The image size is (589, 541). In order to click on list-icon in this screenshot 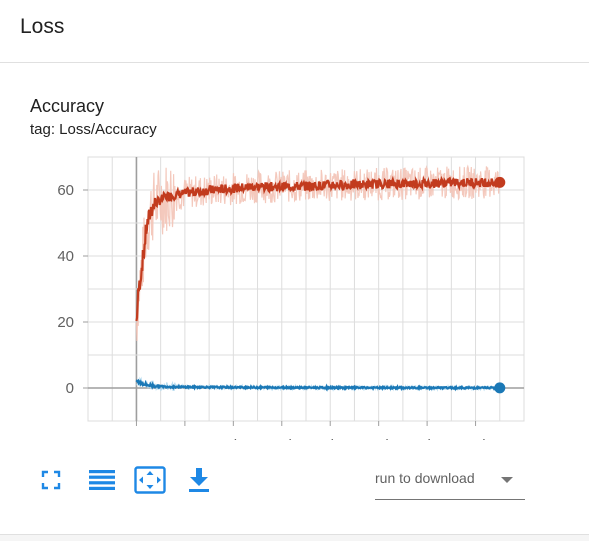, I will do `click(102, 480)`.